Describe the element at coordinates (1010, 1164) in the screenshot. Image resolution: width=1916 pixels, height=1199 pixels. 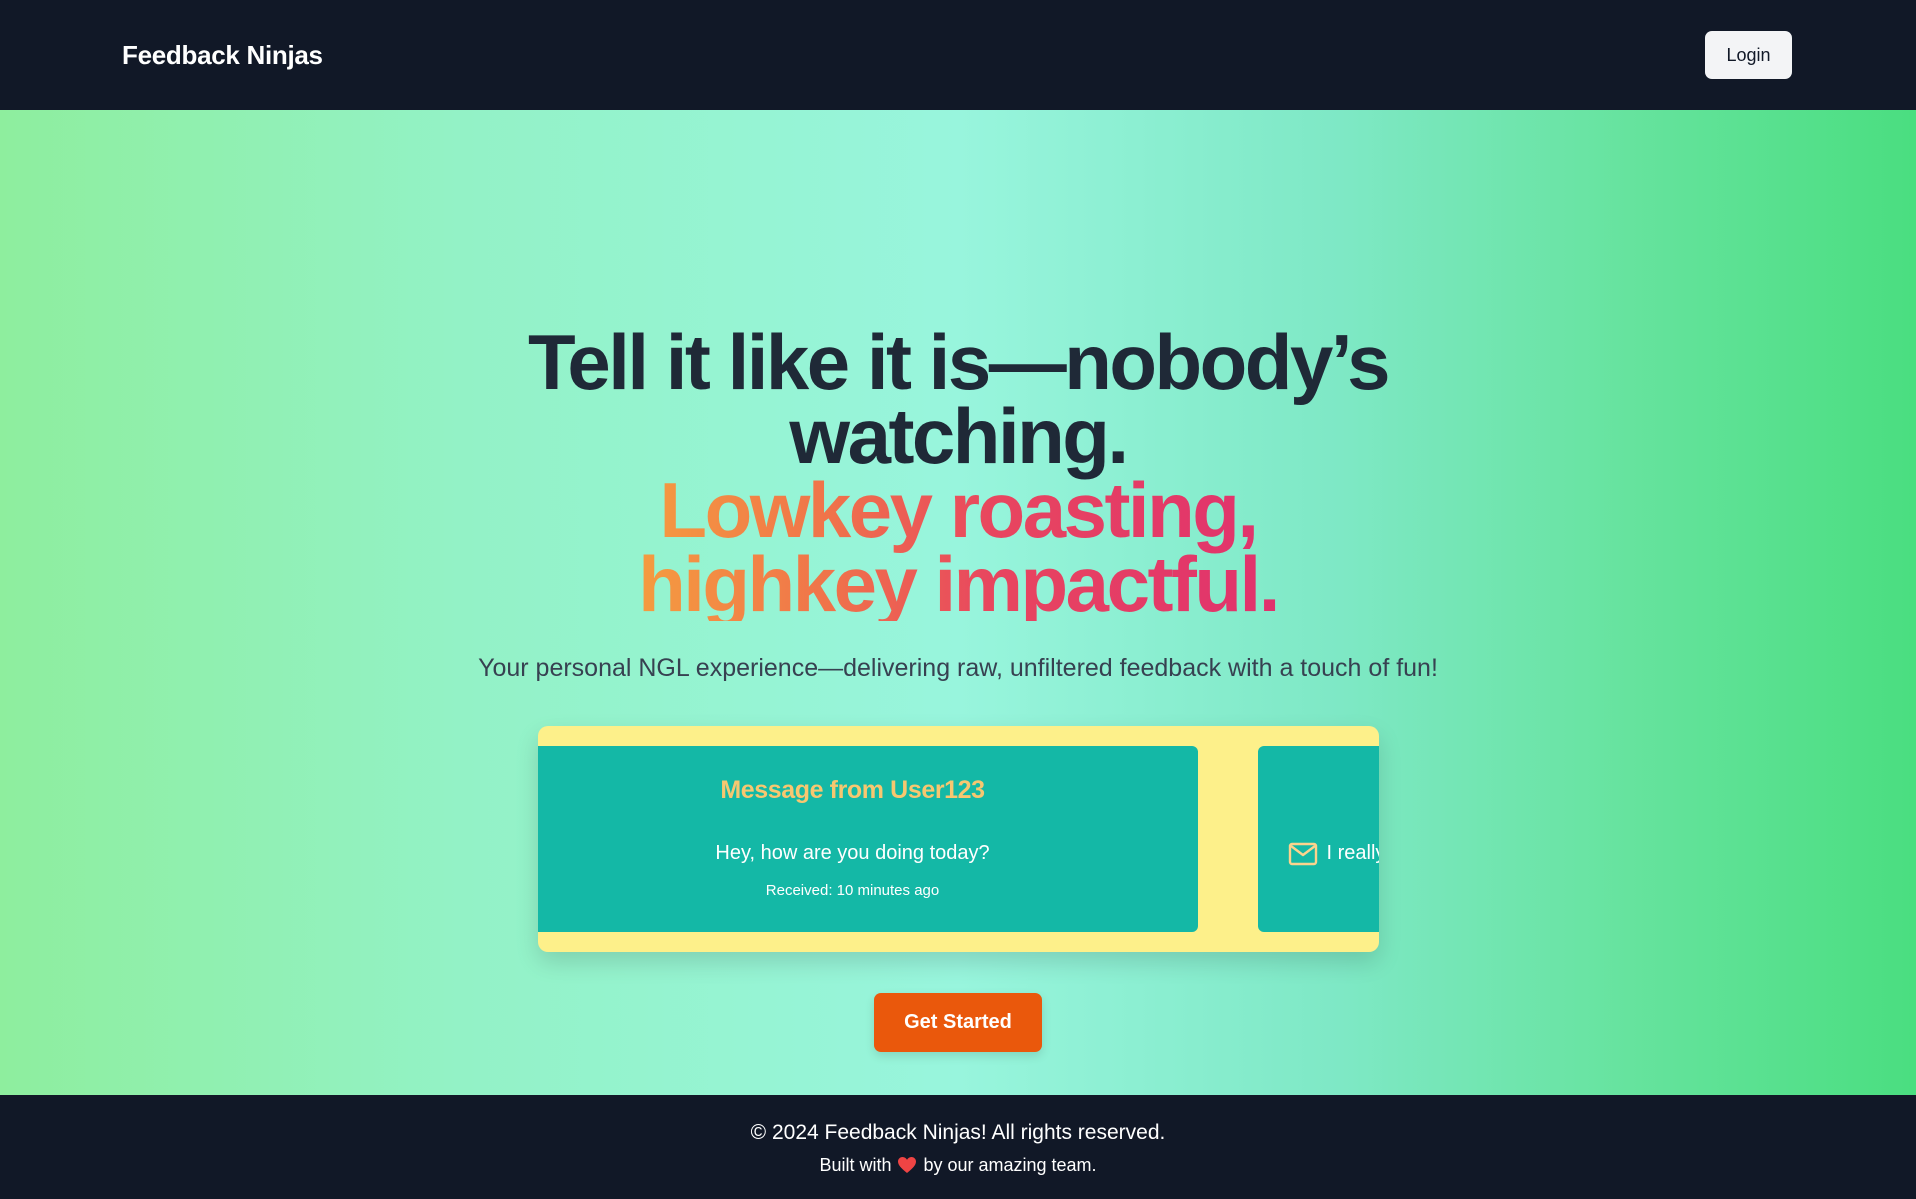
I see `built-with-suffix: by our amazing team.` at that location.